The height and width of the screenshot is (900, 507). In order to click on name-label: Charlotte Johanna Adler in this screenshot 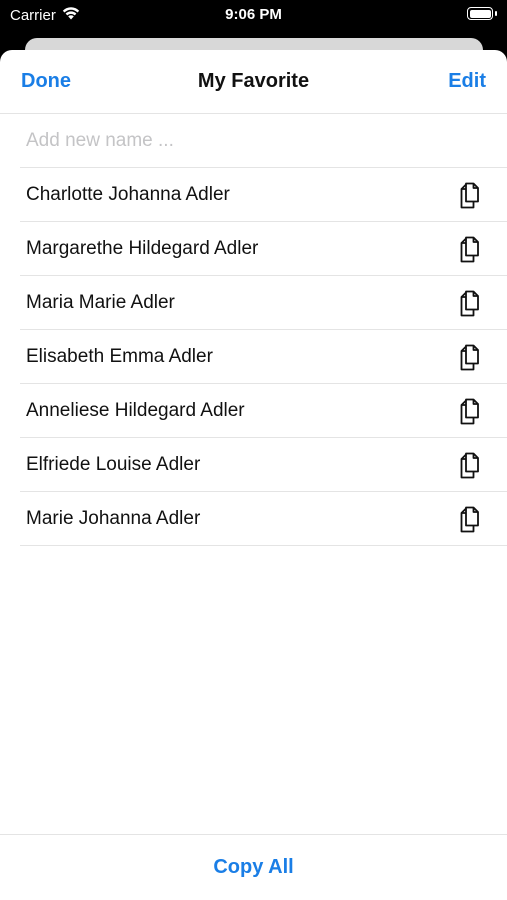, I will do `click(128, 194)`.